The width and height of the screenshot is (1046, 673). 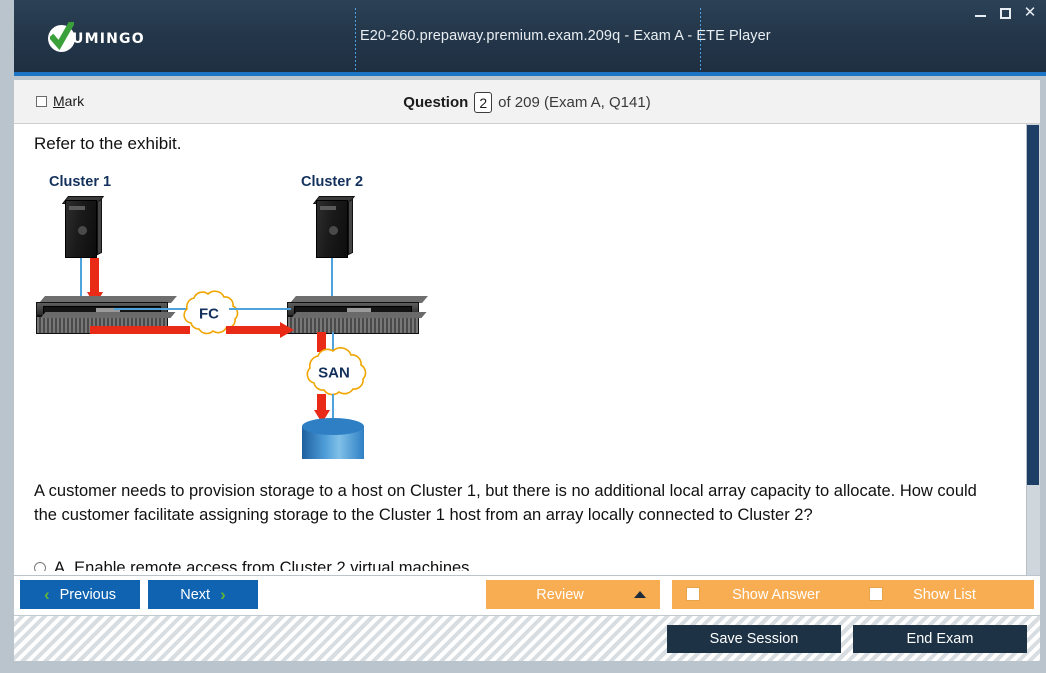 I want to click on next-button-label: Next, so click(x=195, y=594).